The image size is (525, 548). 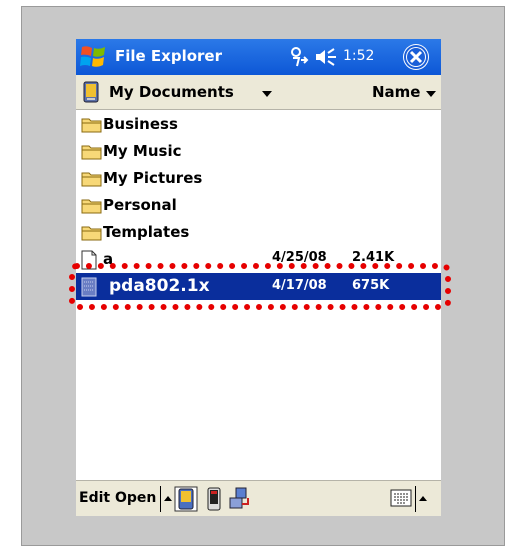 I want to click on connectivity-icon, so click(x=299, y=57).